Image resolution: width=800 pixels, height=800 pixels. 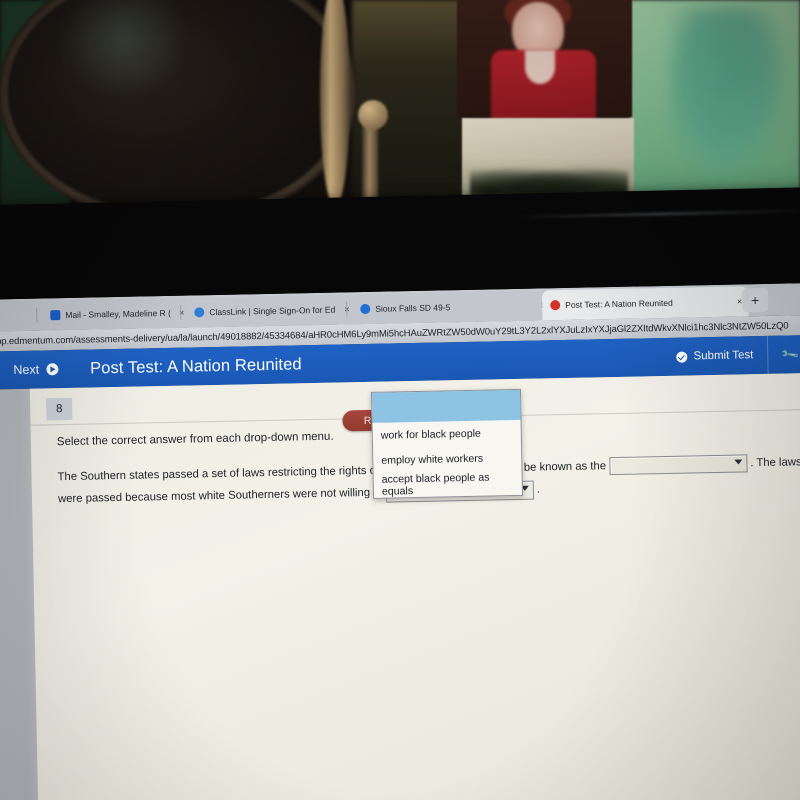 I want to click on green-wall-right, so click(x=715, y=107).